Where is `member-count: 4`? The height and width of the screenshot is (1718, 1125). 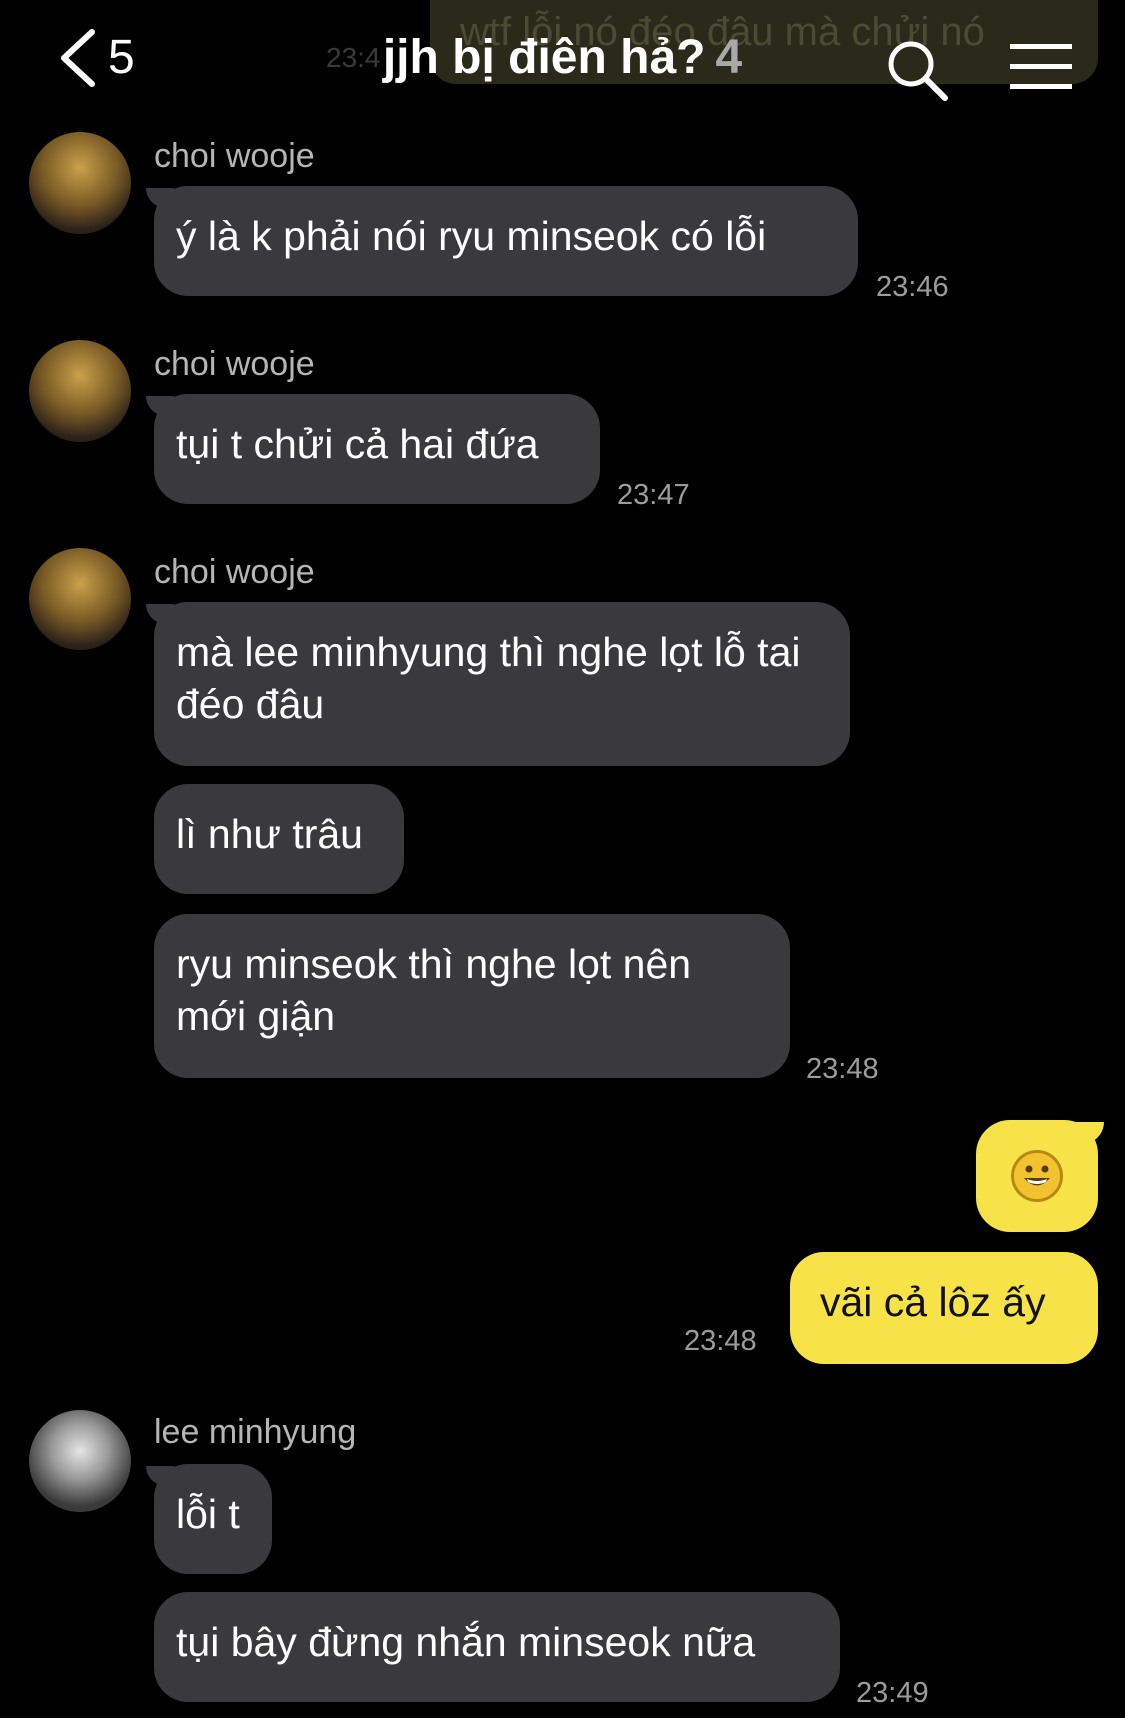
member-count: 4 is located at coordinates (729, 57).